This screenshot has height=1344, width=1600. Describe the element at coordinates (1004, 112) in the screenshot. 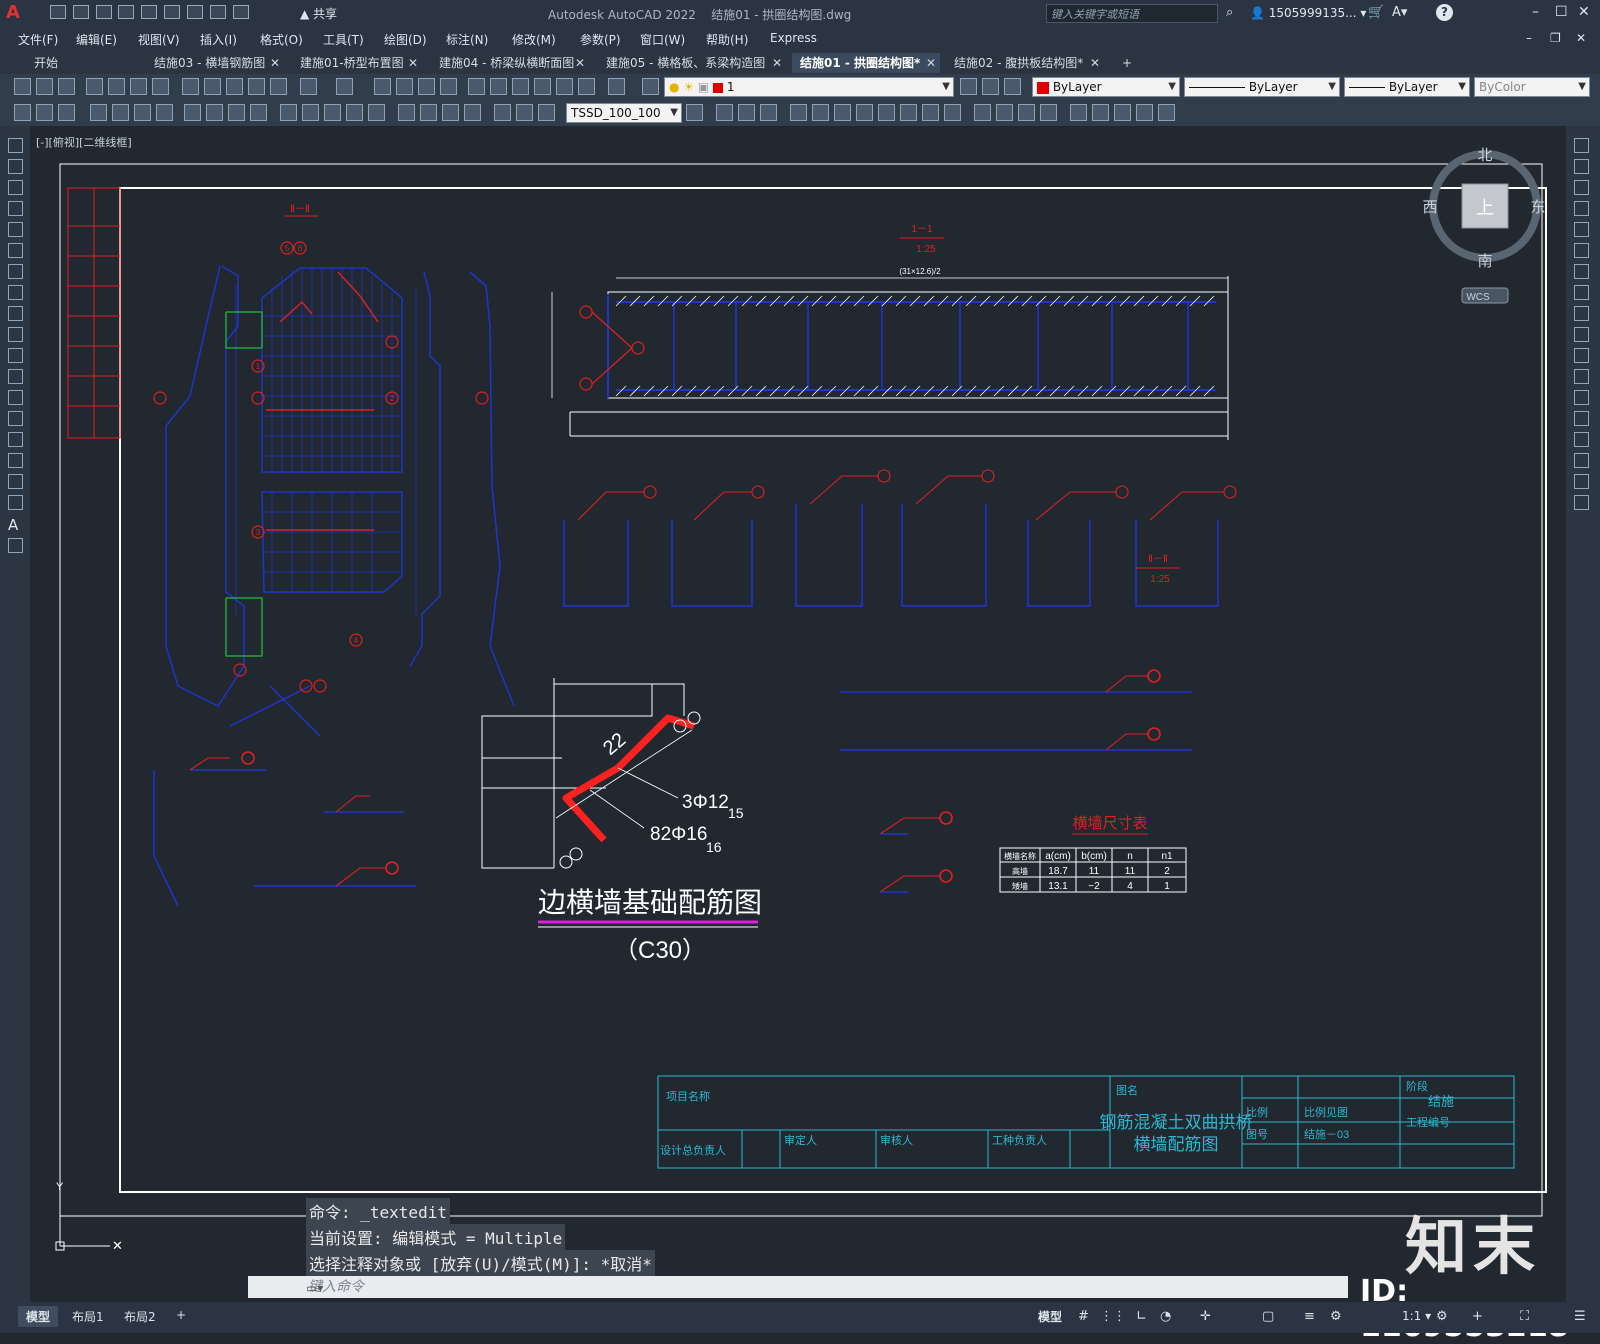

I see `visual-style-icon` at that location.